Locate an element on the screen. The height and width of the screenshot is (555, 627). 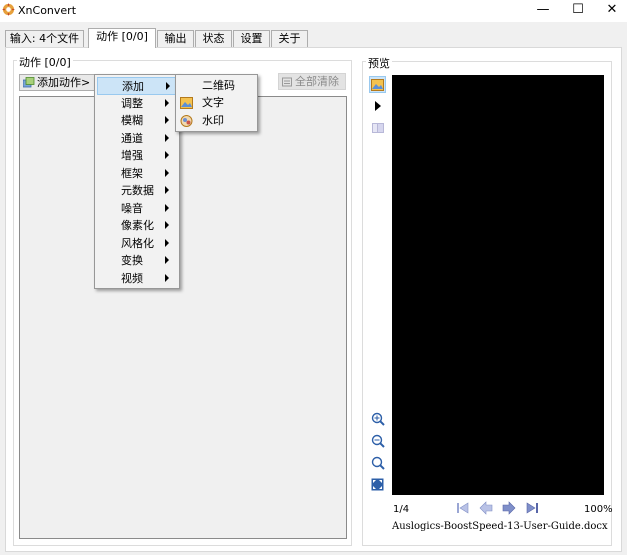
preview-image-tool is located at coordinates (377, 84).